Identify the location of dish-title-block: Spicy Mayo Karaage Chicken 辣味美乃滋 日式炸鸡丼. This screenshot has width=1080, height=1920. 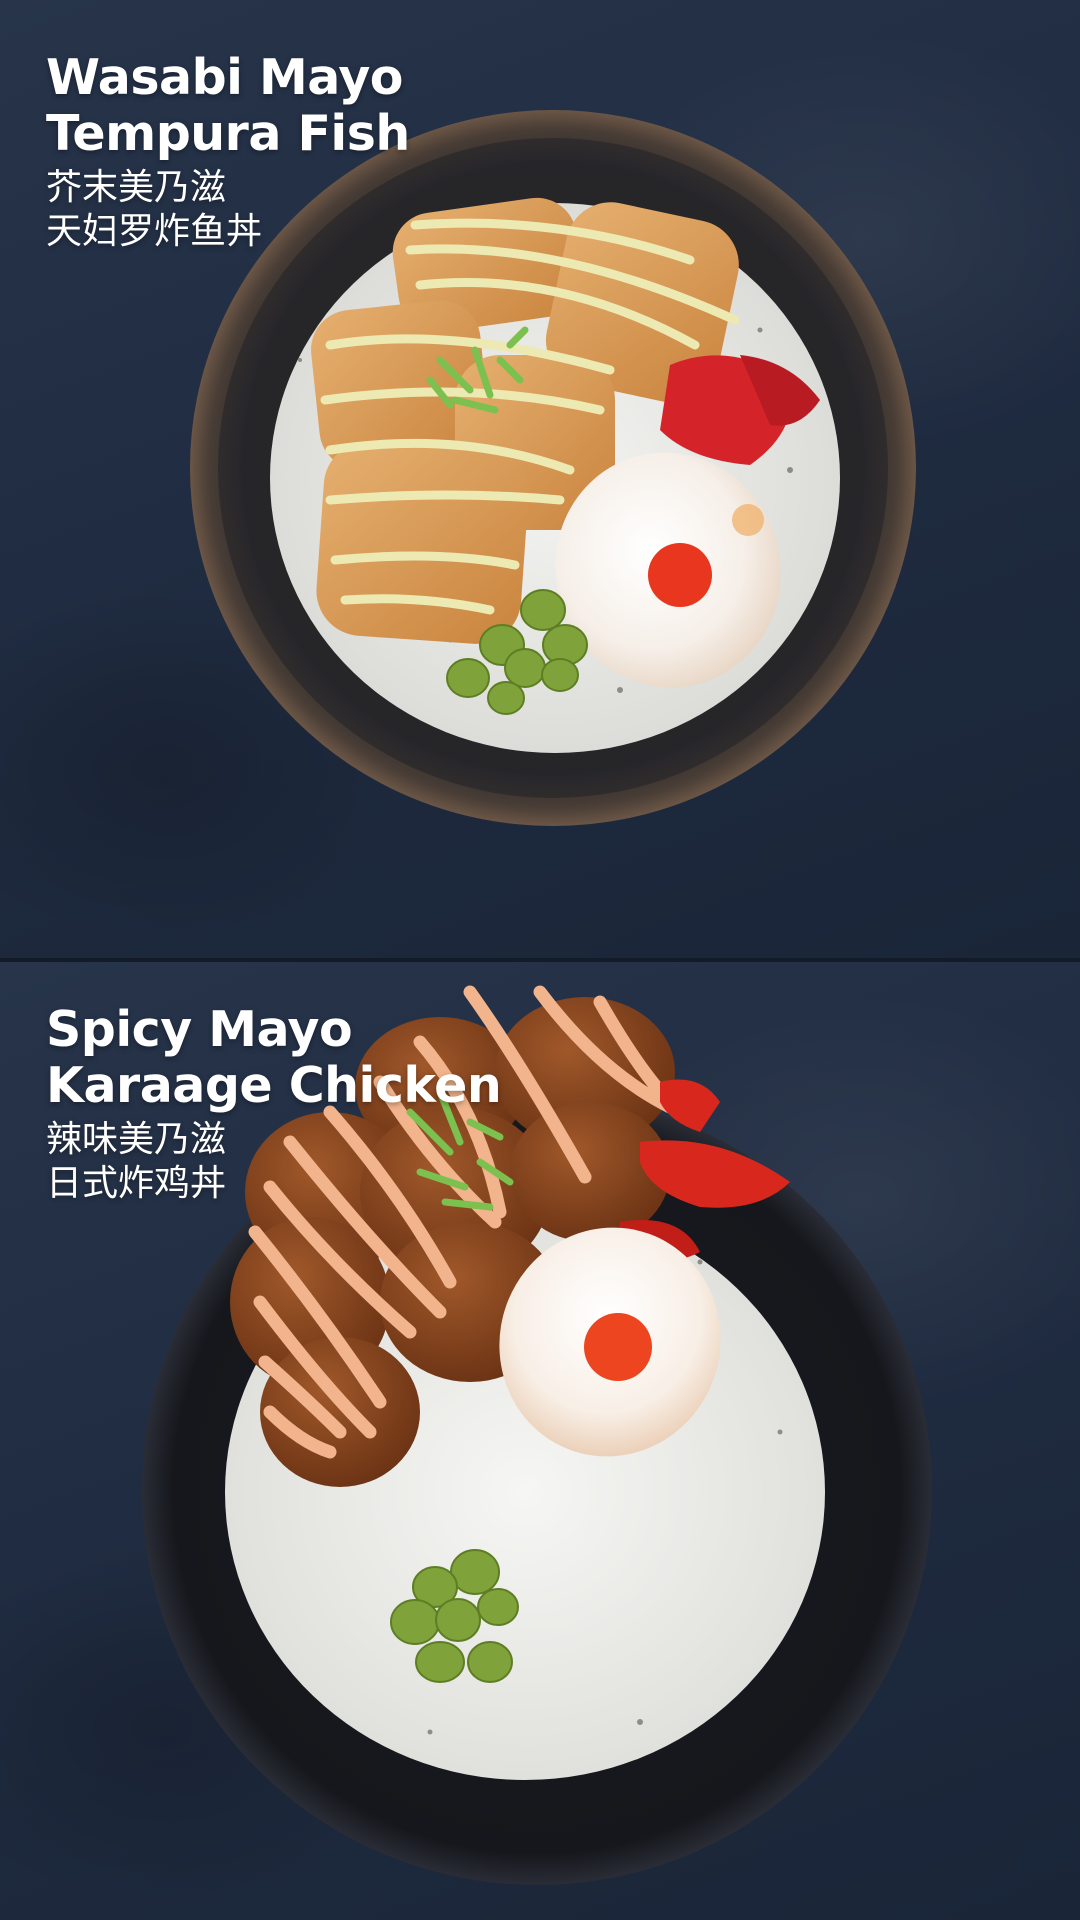
(274, 1103).